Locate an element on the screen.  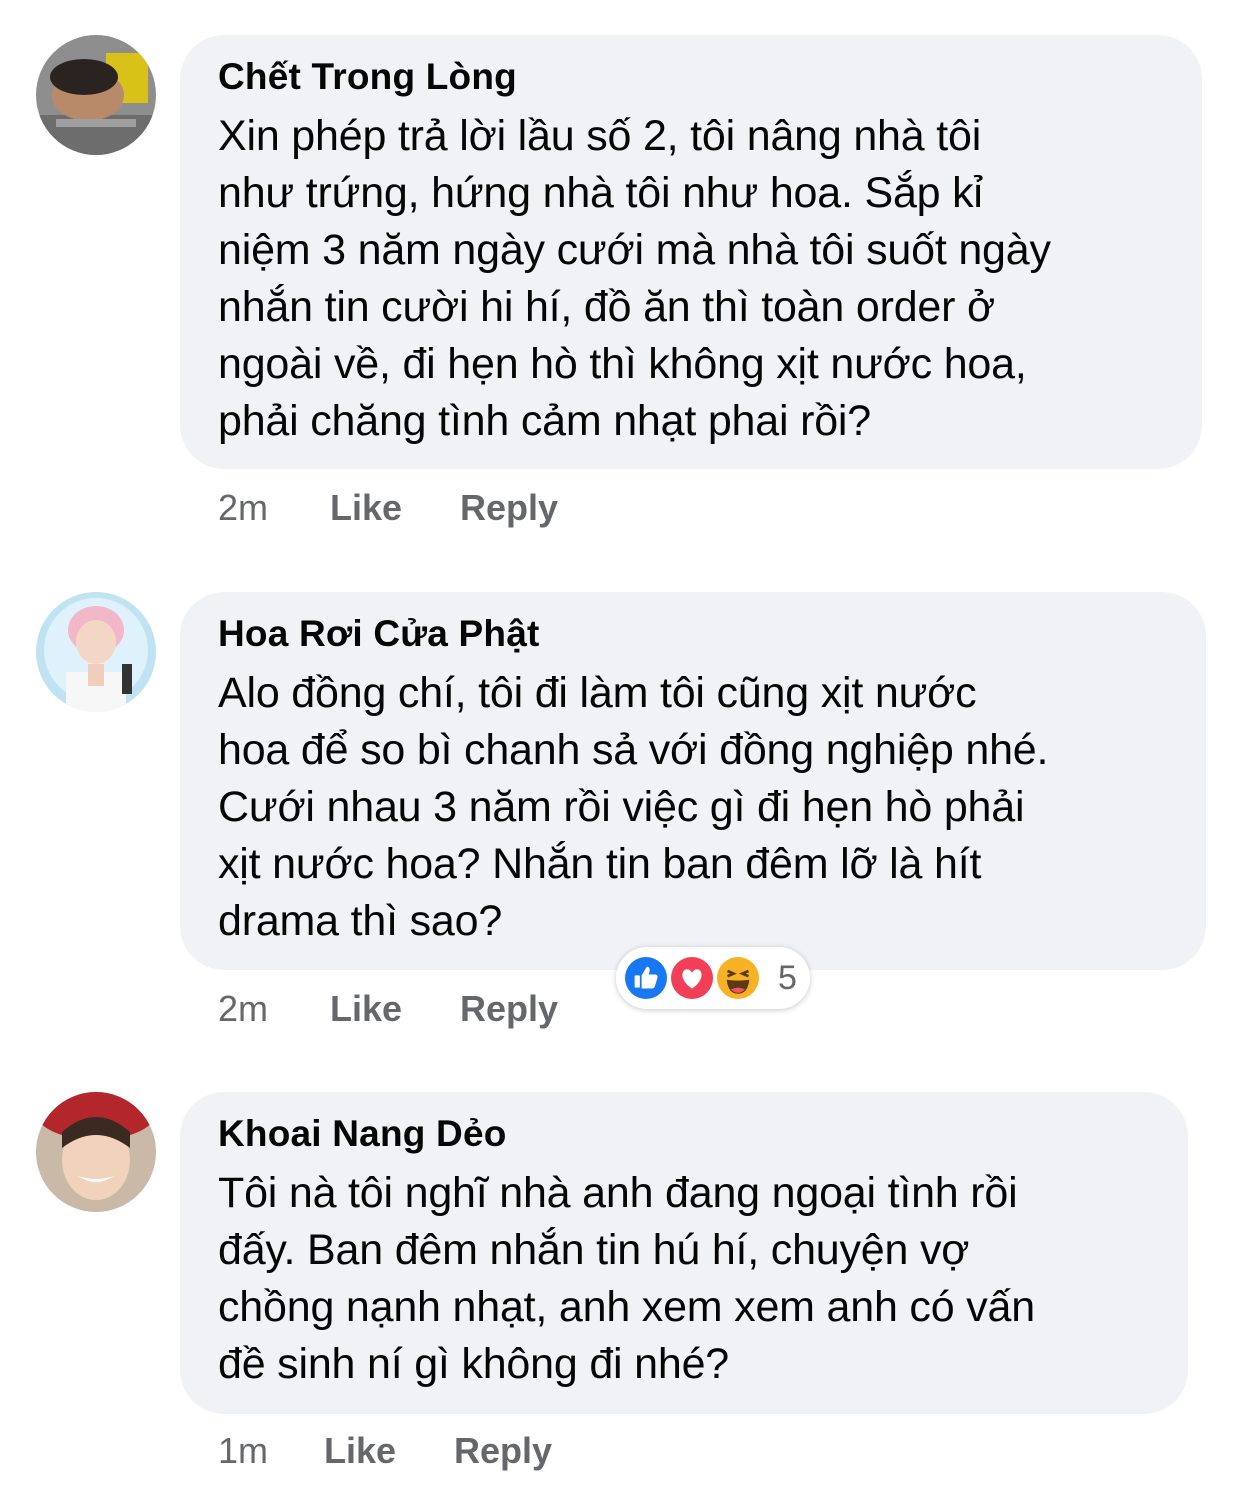
comment-line: đấy. Ban đêm nhắn tin hú hí, chuyện vợ is located at coordinates (594, 1250).